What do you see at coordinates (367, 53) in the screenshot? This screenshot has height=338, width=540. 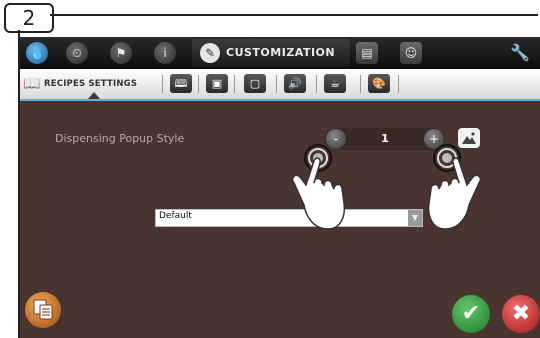 I see `display-icon: ▤` at bounding box center [367, 53].